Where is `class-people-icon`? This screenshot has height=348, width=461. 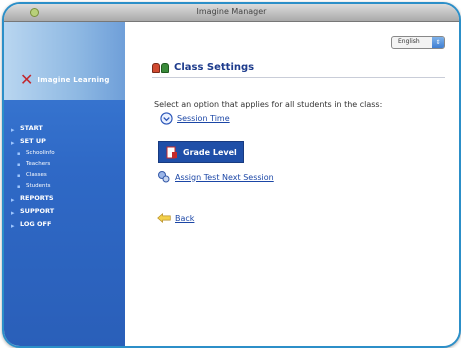 class-people-icon is located at coordinates (160, 67).